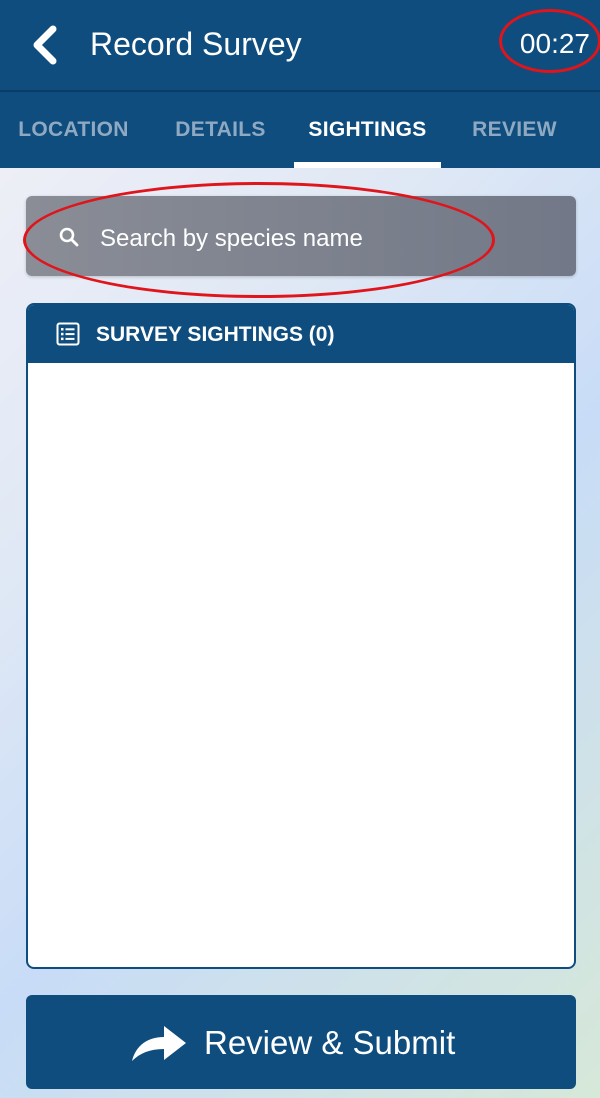 Image resolution: width=600 pixels, height=1098 pixels. I want to click on search-highlight-circle, so click(259, 240).